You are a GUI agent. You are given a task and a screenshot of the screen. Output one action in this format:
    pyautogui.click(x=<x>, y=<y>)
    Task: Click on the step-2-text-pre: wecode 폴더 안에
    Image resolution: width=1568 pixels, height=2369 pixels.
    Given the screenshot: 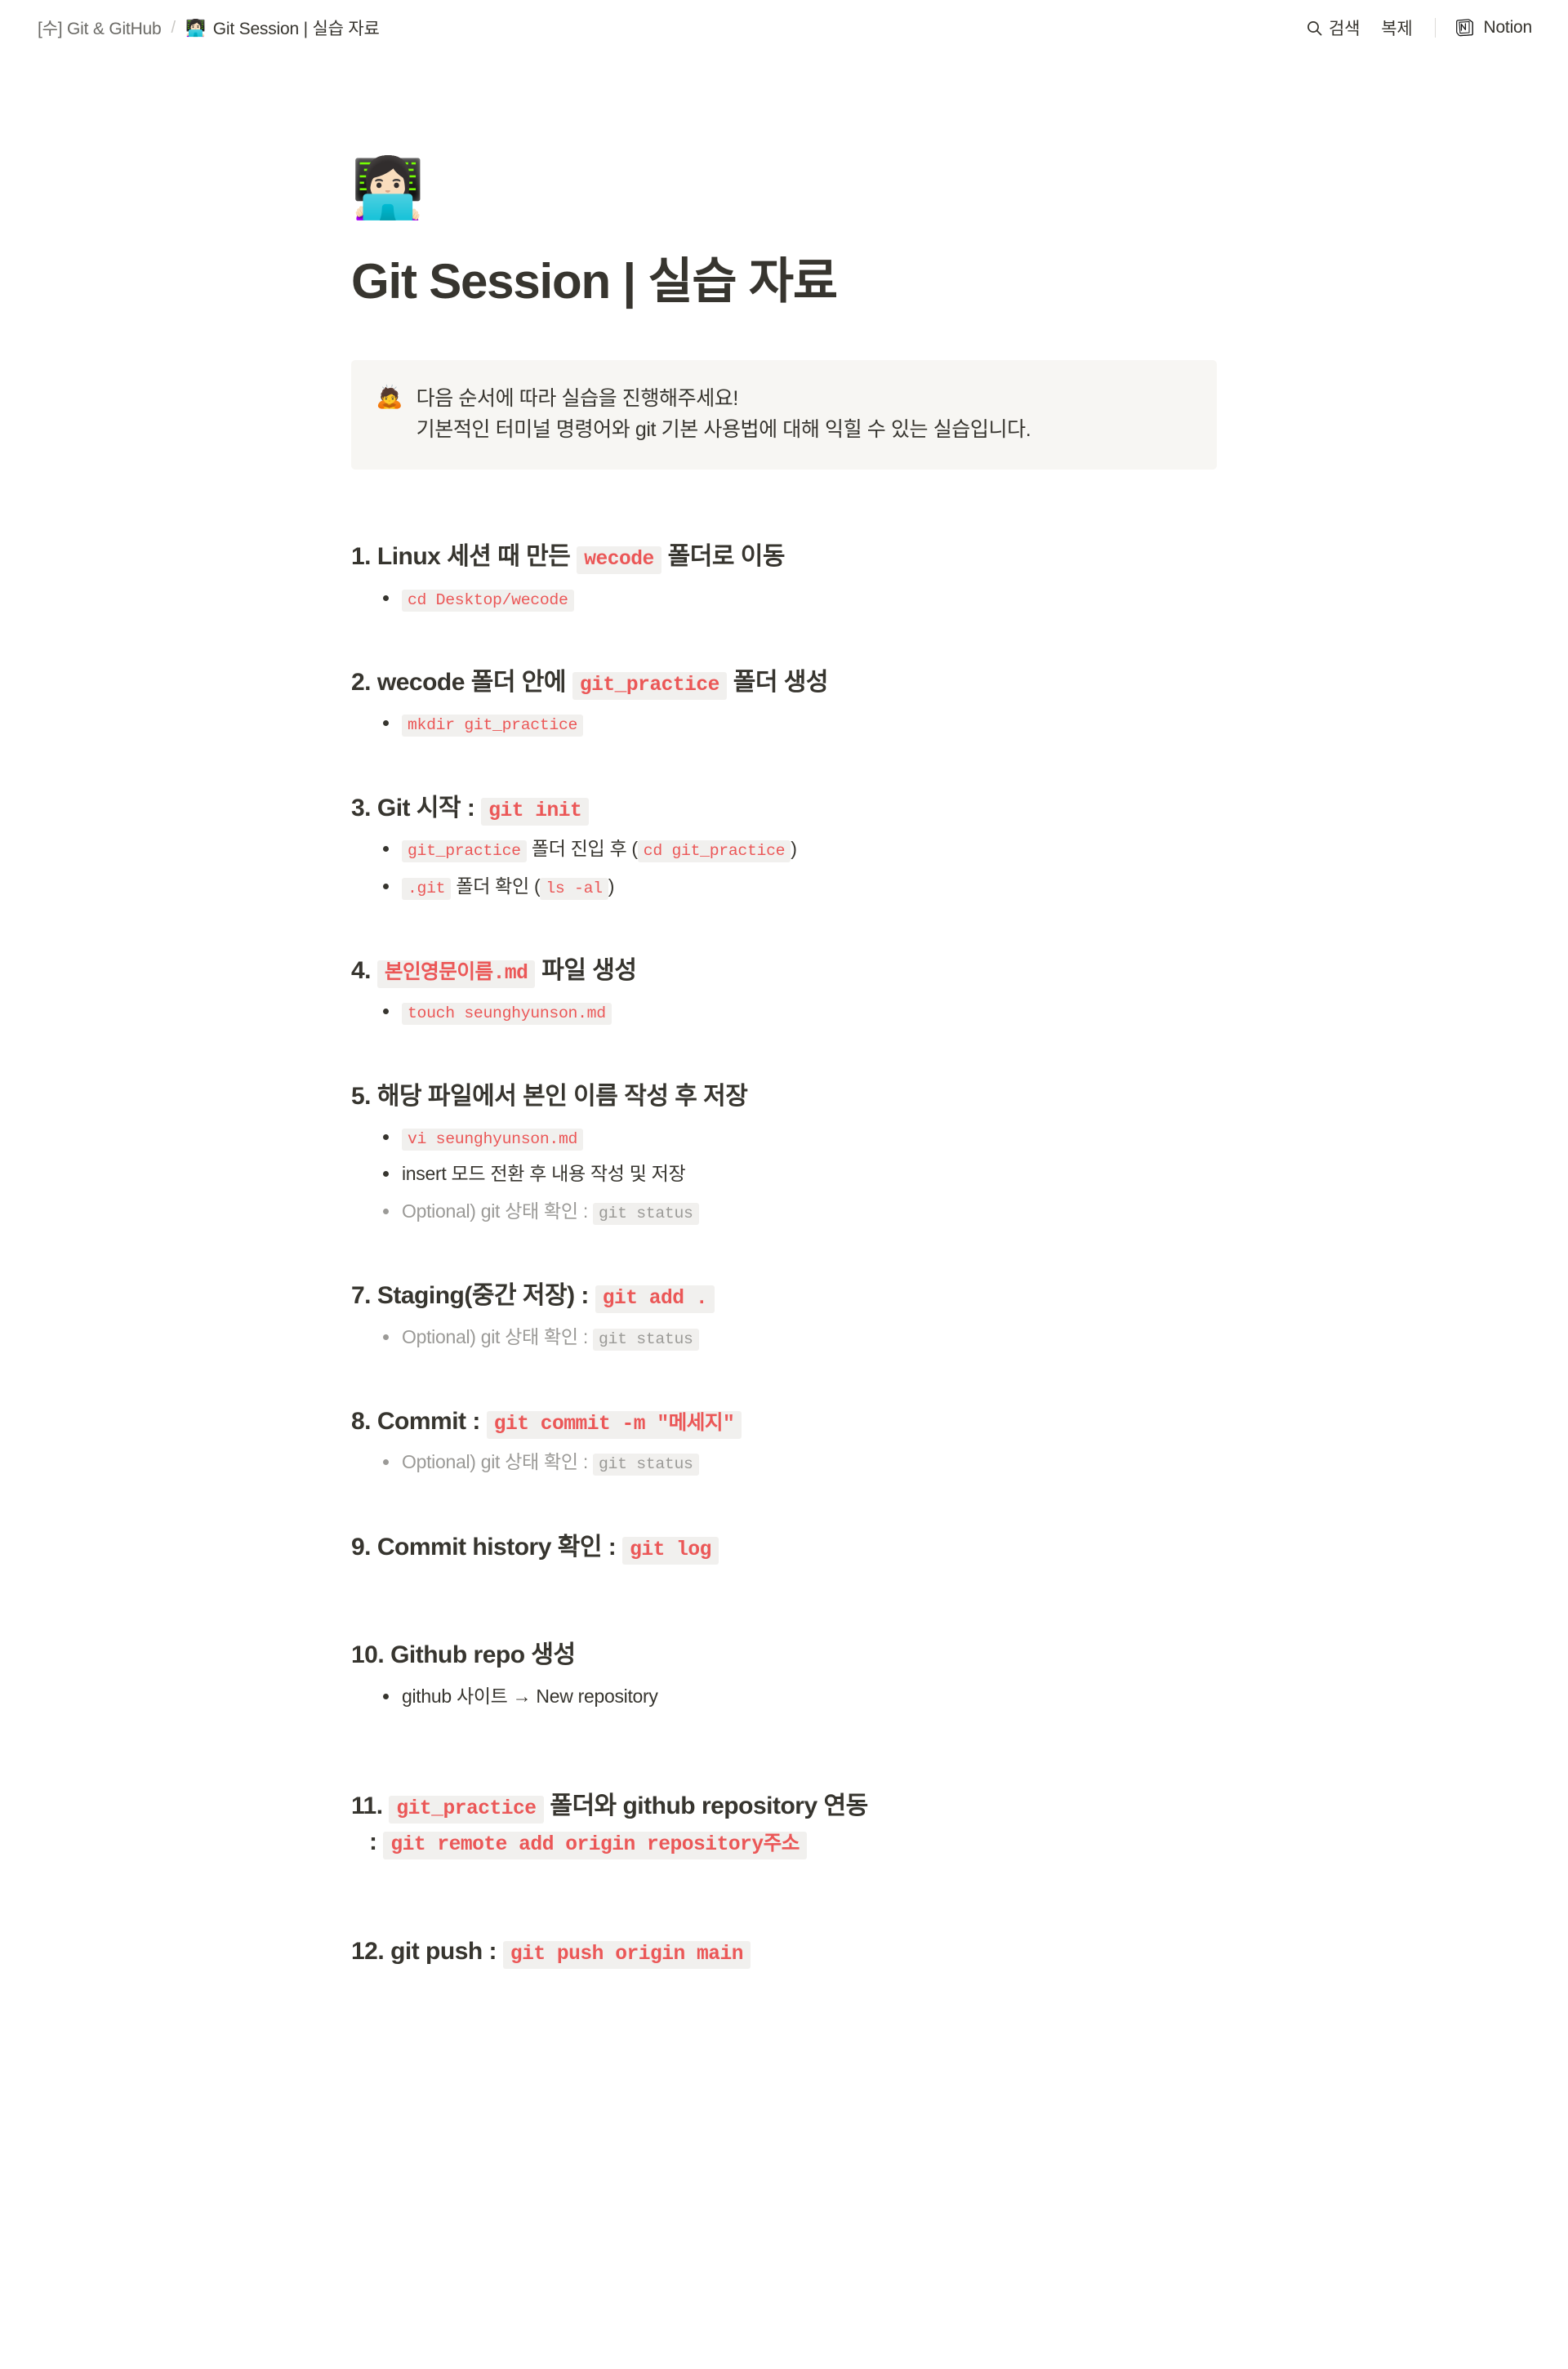 What is the action you would take?
    pyautogui.click(x=474, y=682)
    